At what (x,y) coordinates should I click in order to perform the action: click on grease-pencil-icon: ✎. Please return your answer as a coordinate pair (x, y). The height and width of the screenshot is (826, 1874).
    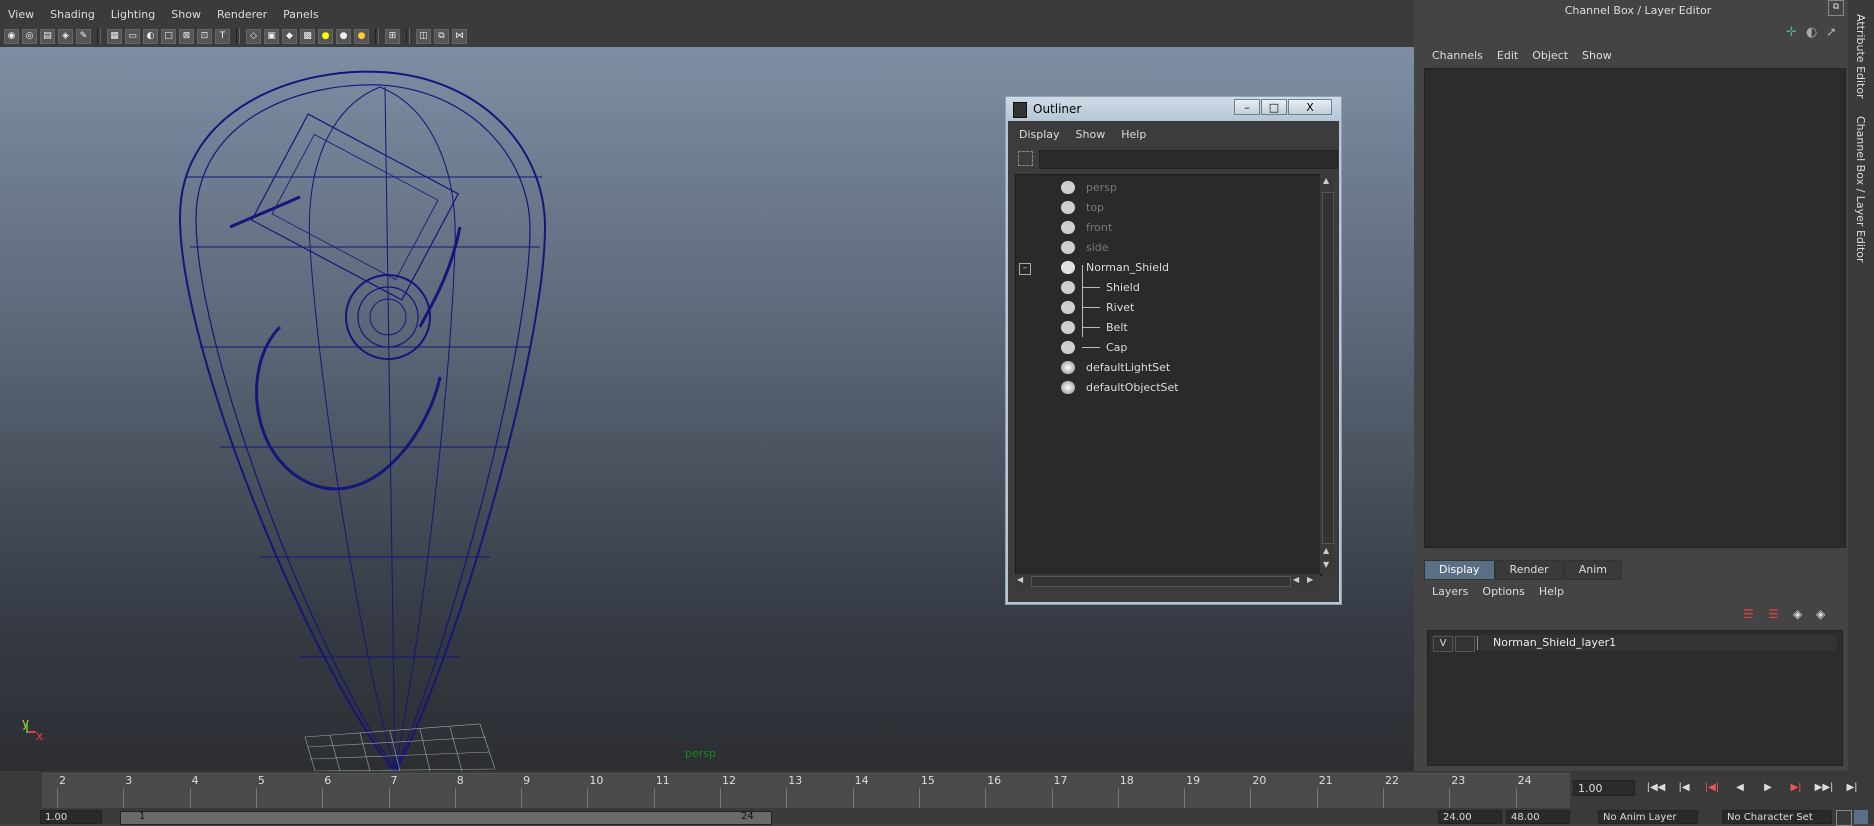
    Looking at the image, I should click on (83, 36).